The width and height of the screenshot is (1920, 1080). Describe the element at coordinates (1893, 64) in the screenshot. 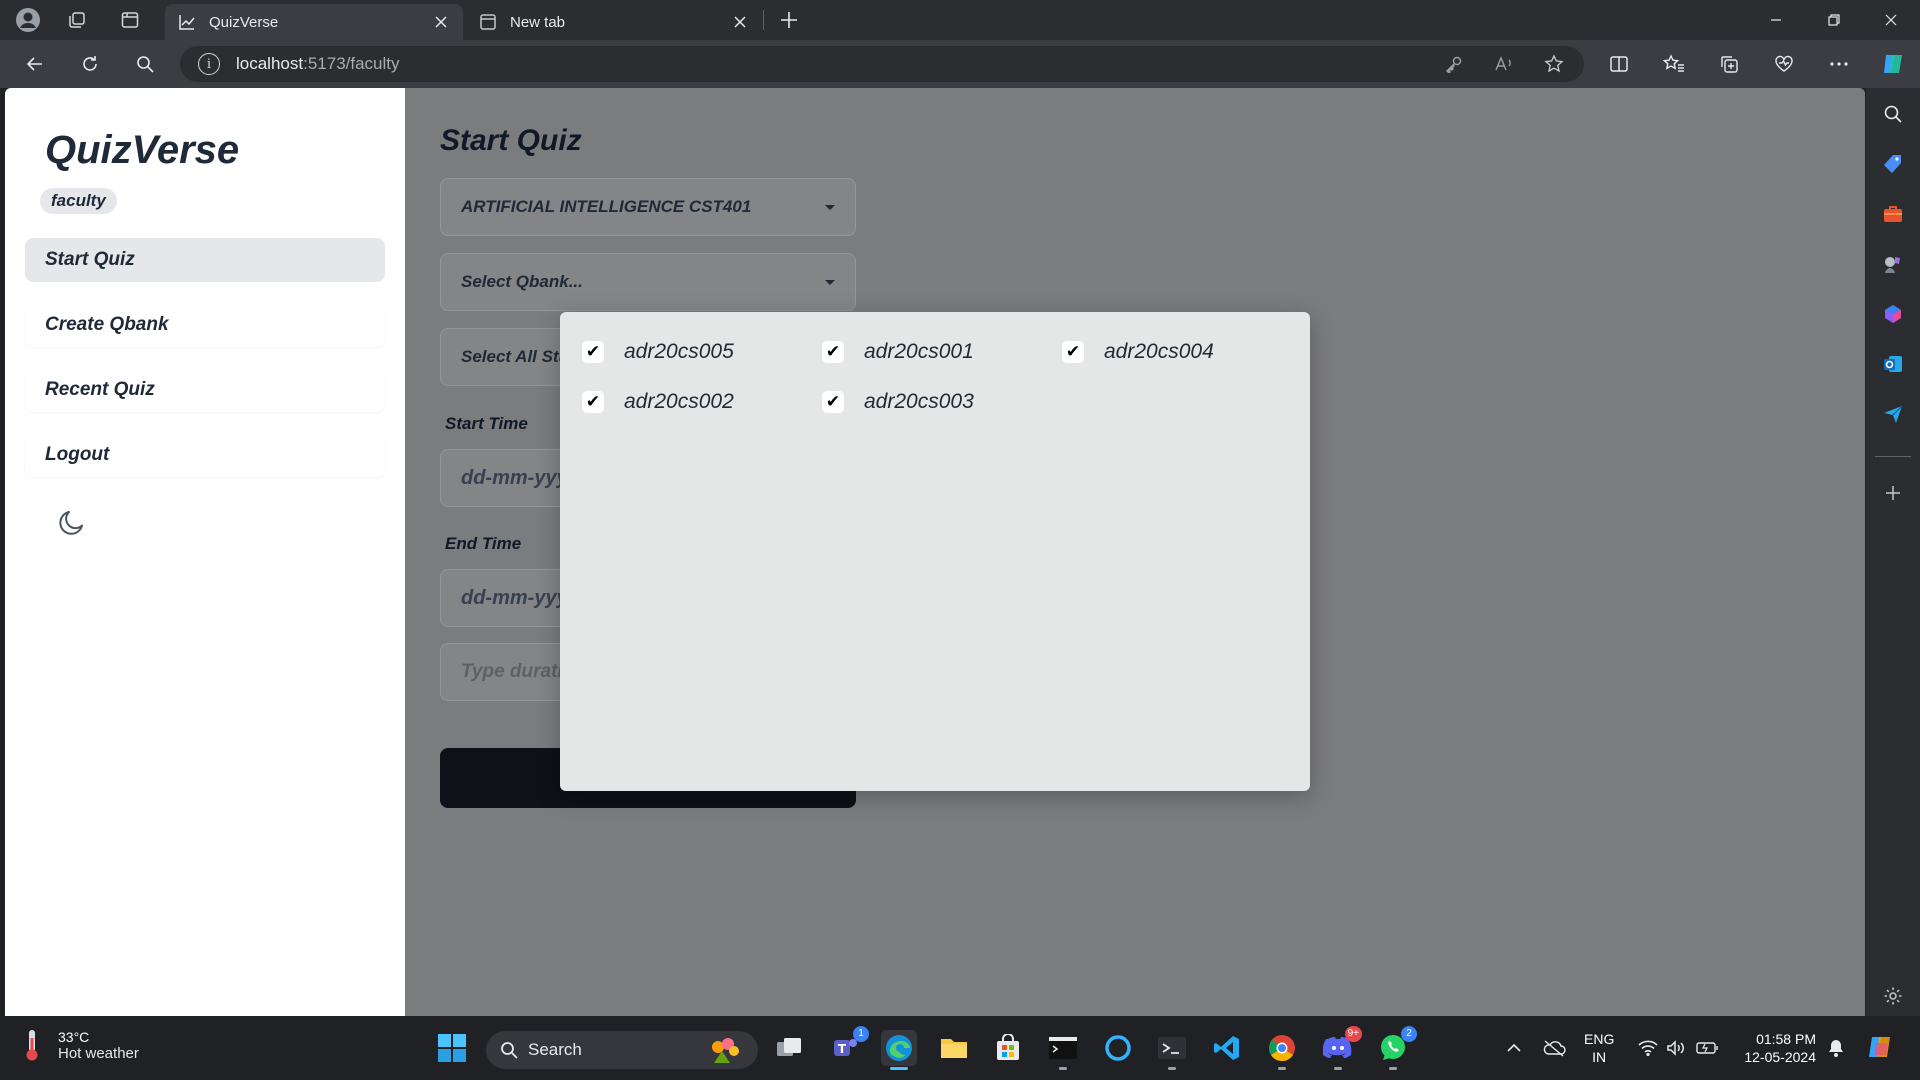

I see `copilot-icon` at that location.